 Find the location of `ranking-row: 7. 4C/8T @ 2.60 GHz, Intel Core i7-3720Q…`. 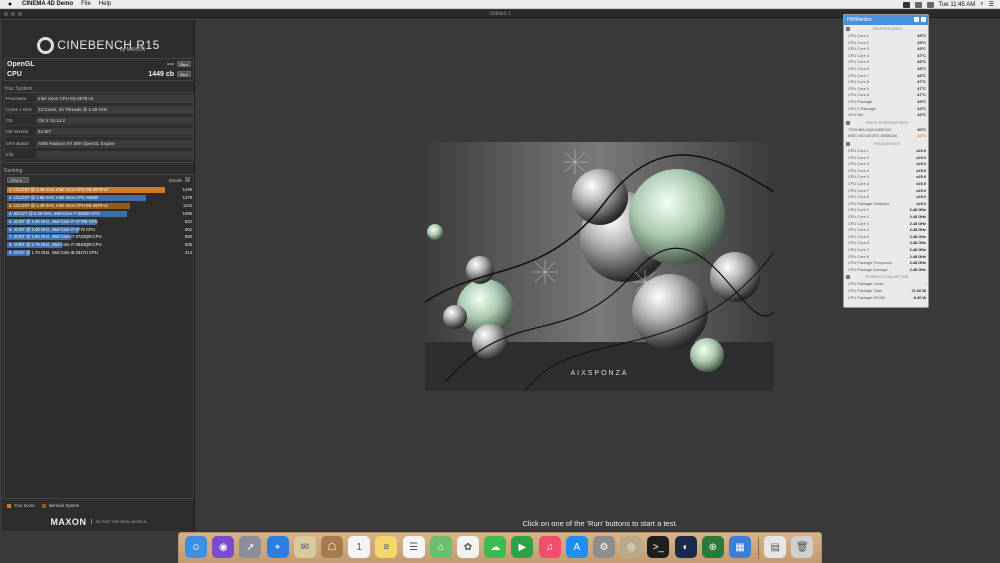

ranking-row: 7. 4C/8T @ 2.60 GHz, Intel Core i7-3720Q… is located at coordinates (100, 237).